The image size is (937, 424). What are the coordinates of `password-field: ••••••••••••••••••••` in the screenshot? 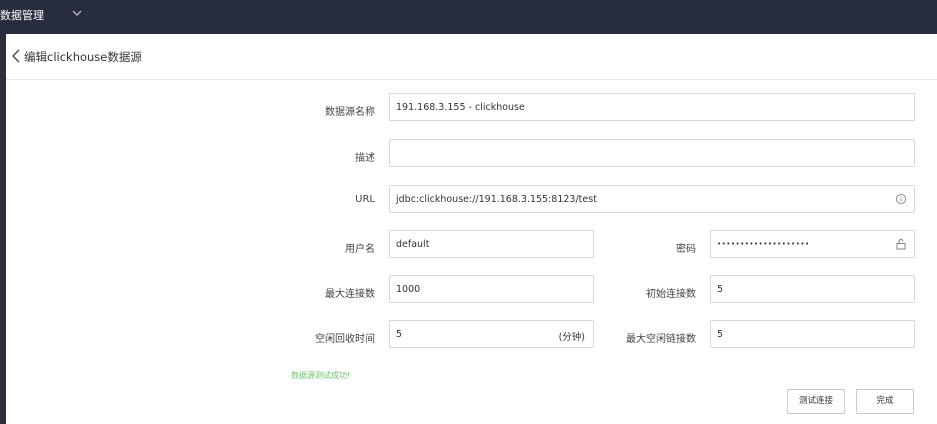 It's located at (812, 244).